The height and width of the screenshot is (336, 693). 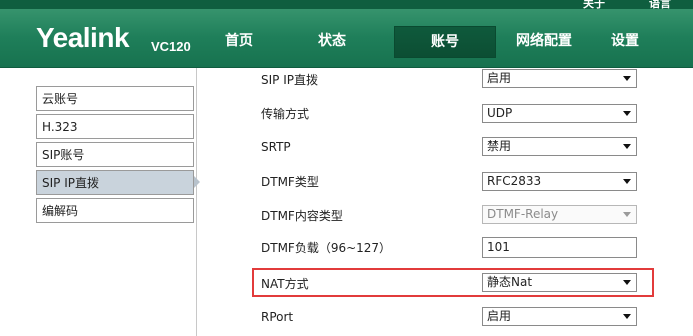 What do you see at coordinates (285, 284) in the screenshot?
I see `label-nat-mode: NAT方式` at bounding box center [285, 284].